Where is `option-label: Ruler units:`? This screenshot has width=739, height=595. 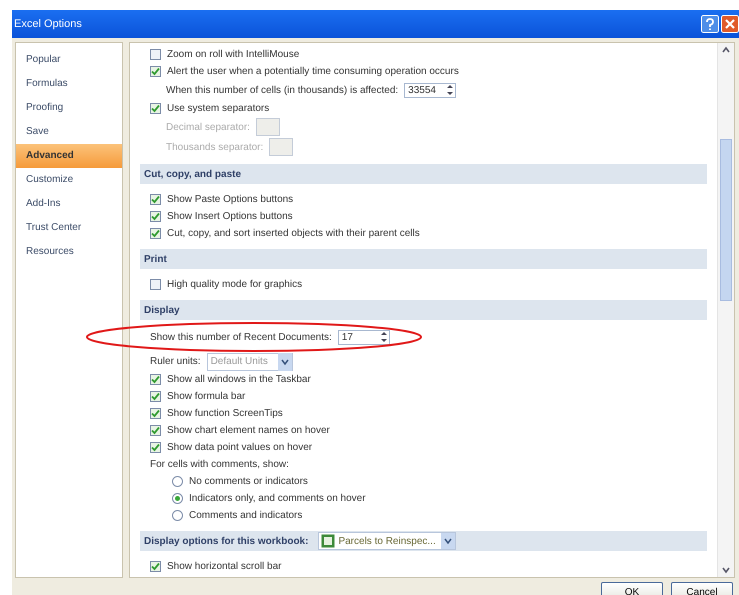 option-label: Ruler units: is located at coordinates (175, 361).